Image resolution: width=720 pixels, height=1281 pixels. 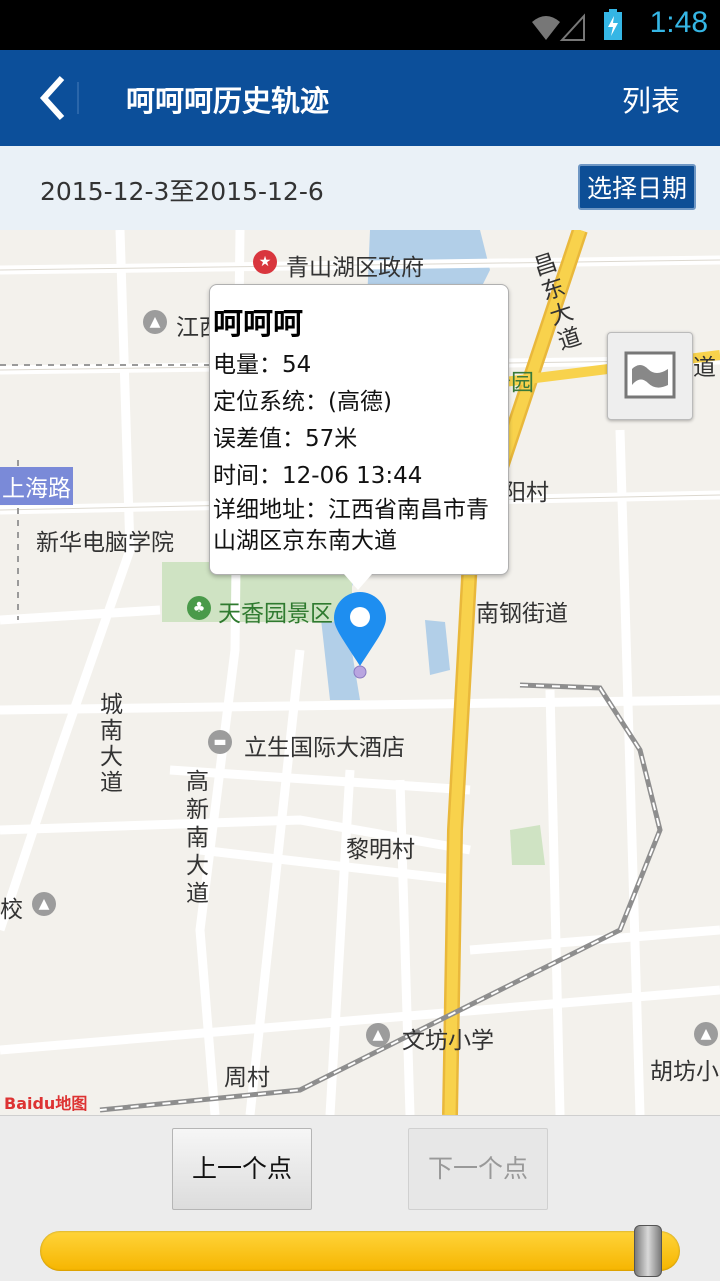 What do you see at coordinates (678, 22) in the screenshot?
I see `status-time: 1:48` at bounding box center [678, 22].